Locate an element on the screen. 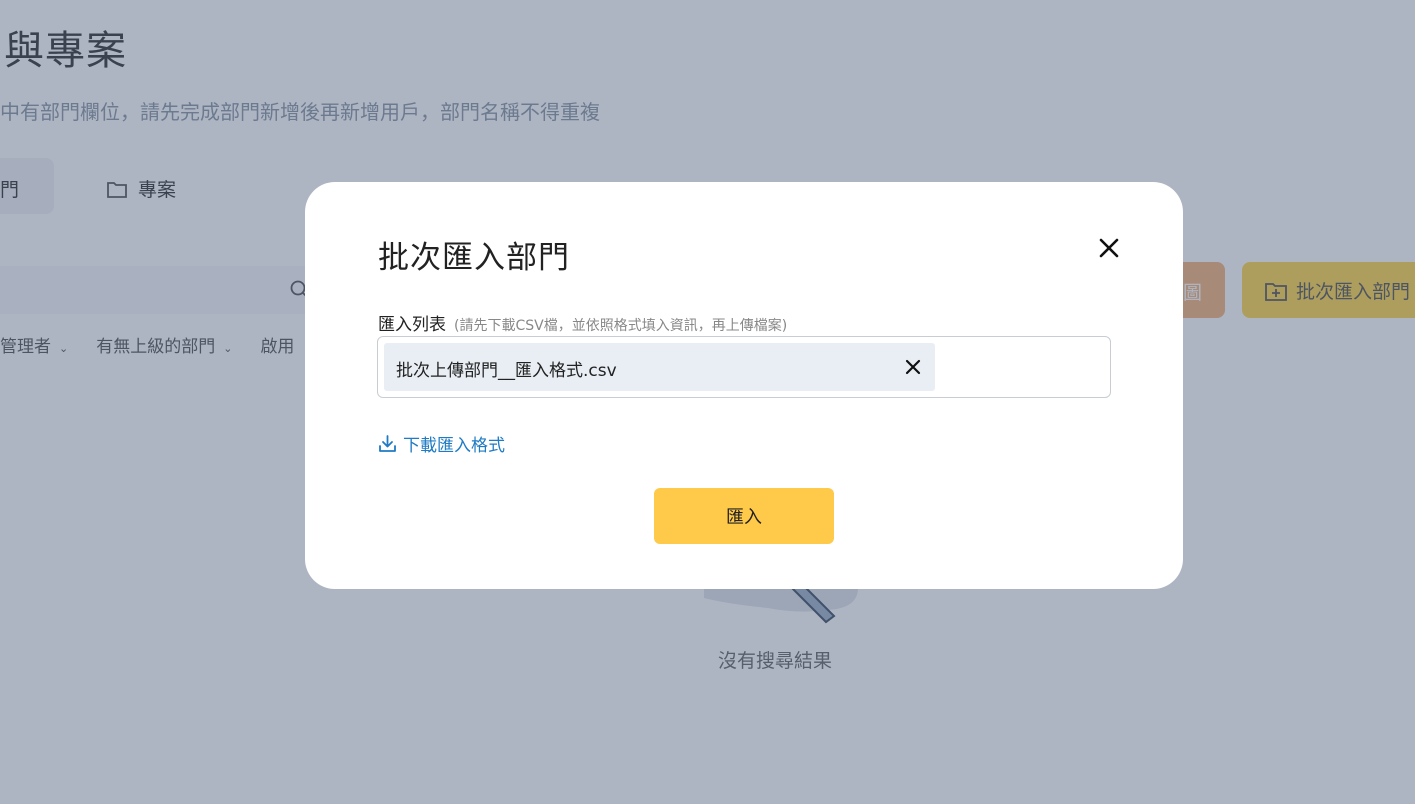 The height and width of the screenshot is (804, 1415). import-list-label-text: 匯入列表 is located at coordinates (412, 325).